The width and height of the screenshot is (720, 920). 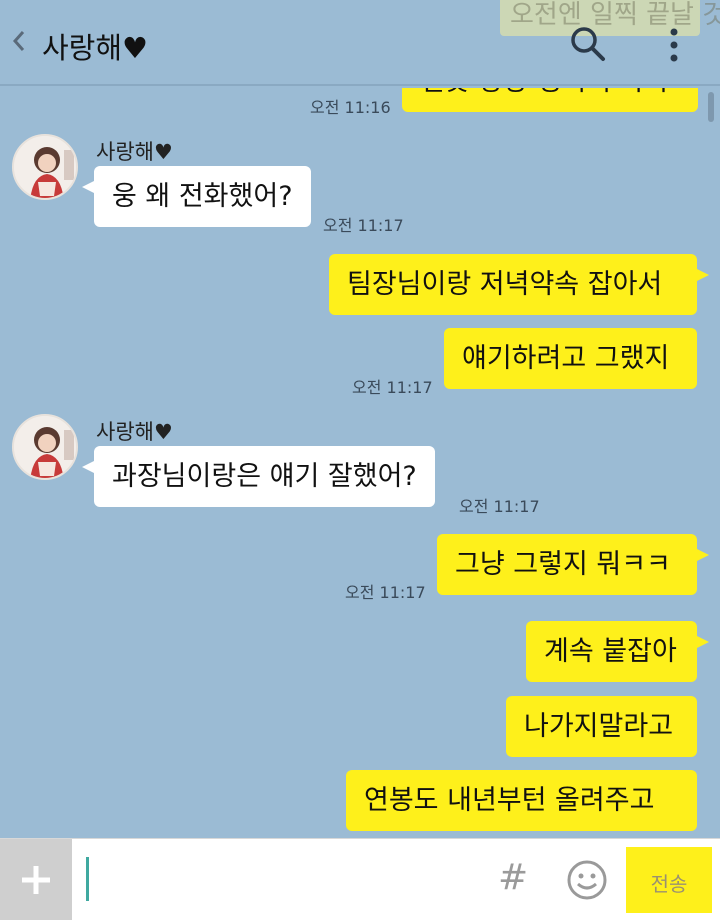 I want to click on my-message-bubble: 얘기하려고 그랬지, so click(x=570, y=358).